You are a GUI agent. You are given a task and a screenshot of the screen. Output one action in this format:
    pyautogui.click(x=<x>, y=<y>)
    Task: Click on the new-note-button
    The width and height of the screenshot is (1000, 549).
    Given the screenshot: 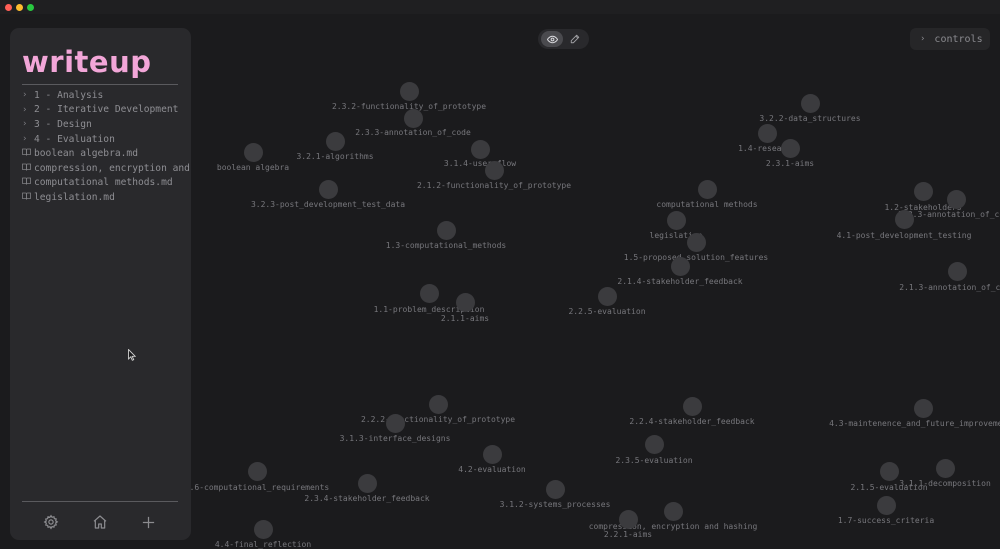 What is the action you would take?
    pyautogui.click(x=148, y=522)
    